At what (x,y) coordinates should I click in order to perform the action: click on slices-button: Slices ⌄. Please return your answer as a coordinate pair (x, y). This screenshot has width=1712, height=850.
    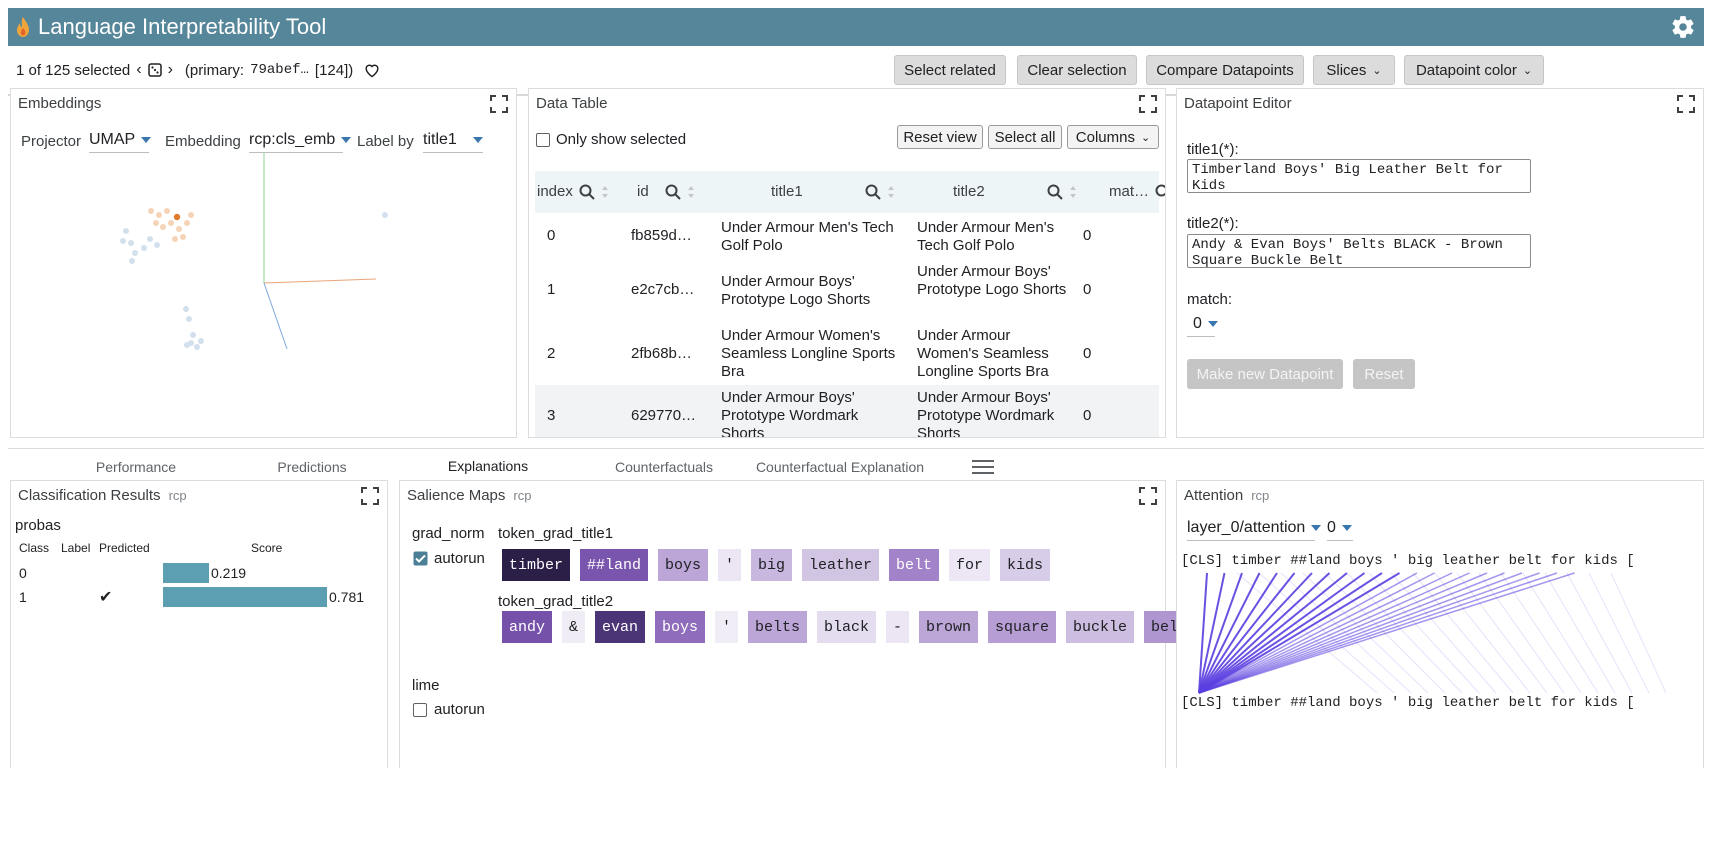
    Looking at the image, I should click on (1354, 70).